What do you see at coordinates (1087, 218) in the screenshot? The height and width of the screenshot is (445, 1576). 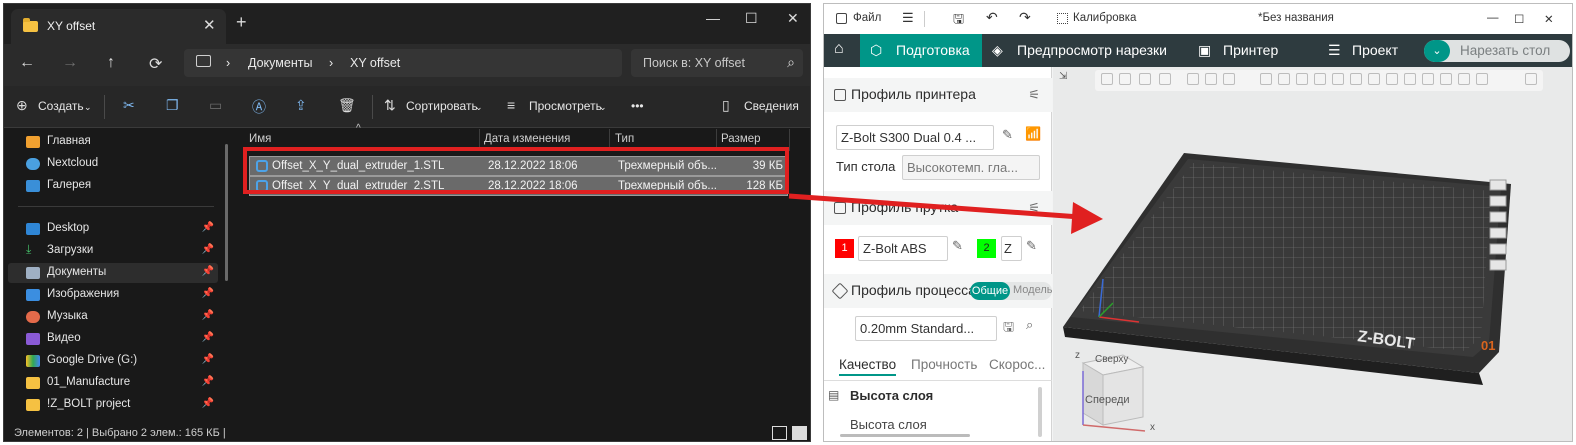 I see `arrow-head` at bounding box center [1087, 218].